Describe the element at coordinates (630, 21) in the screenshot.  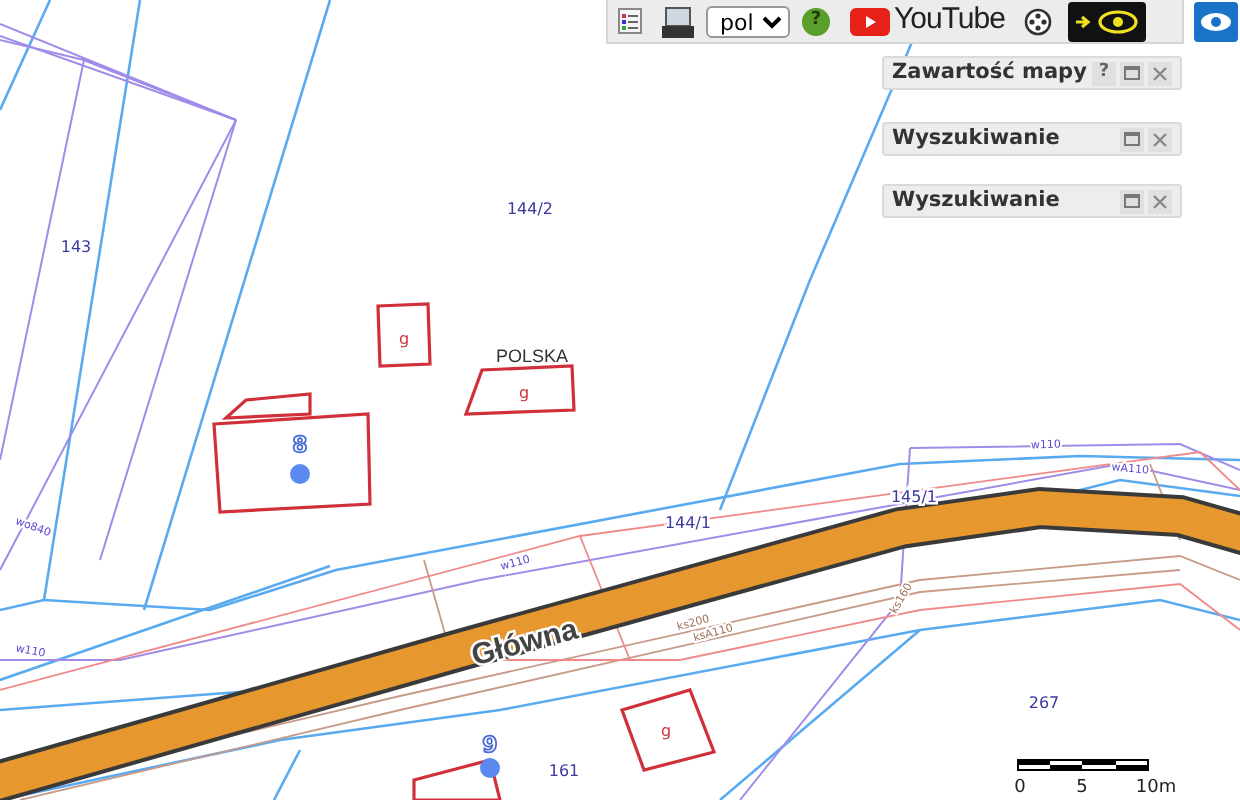
I see `legend-icon` at that location.